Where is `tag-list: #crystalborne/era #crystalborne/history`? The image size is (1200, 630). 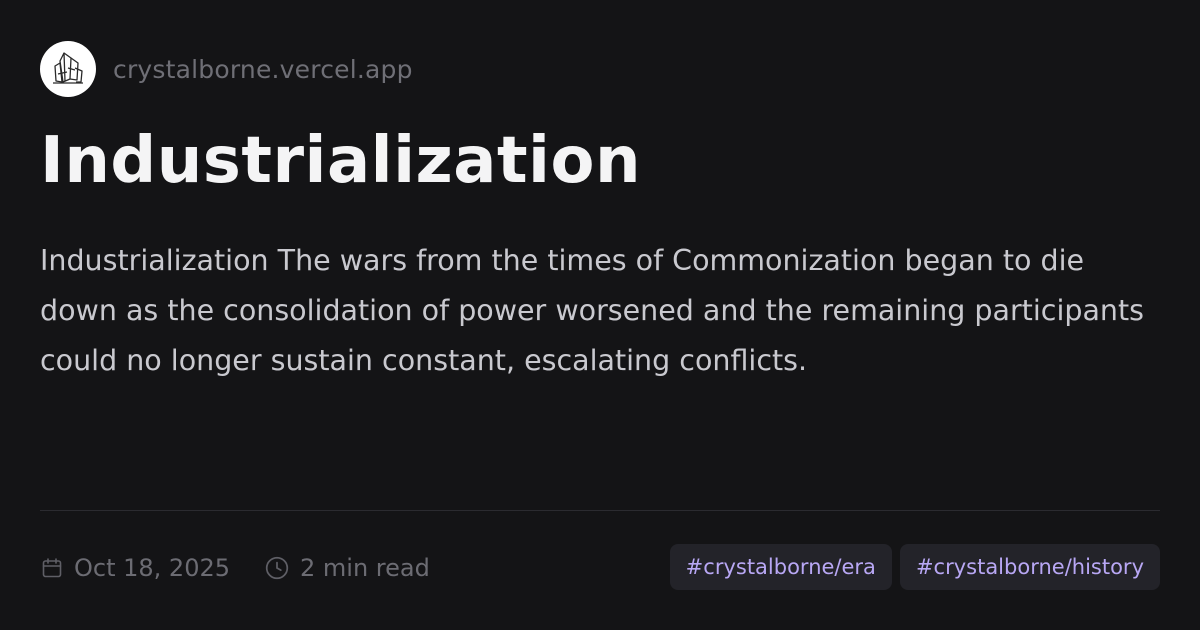
tag-list: #crystalborne/era #crystalborne/history is located at coordinates (914, 567).